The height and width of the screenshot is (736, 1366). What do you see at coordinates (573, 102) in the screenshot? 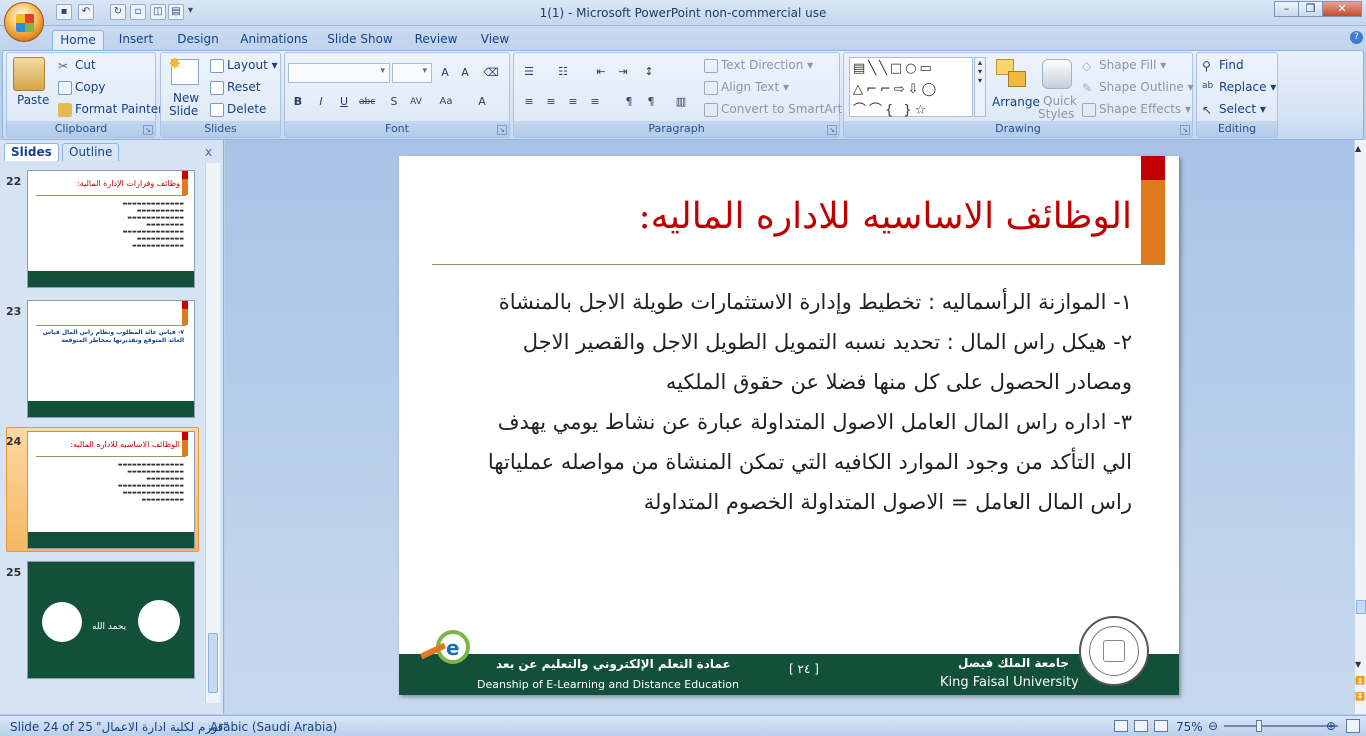
I see `align-right-icon: ≡` at bounding box center [573, 102].